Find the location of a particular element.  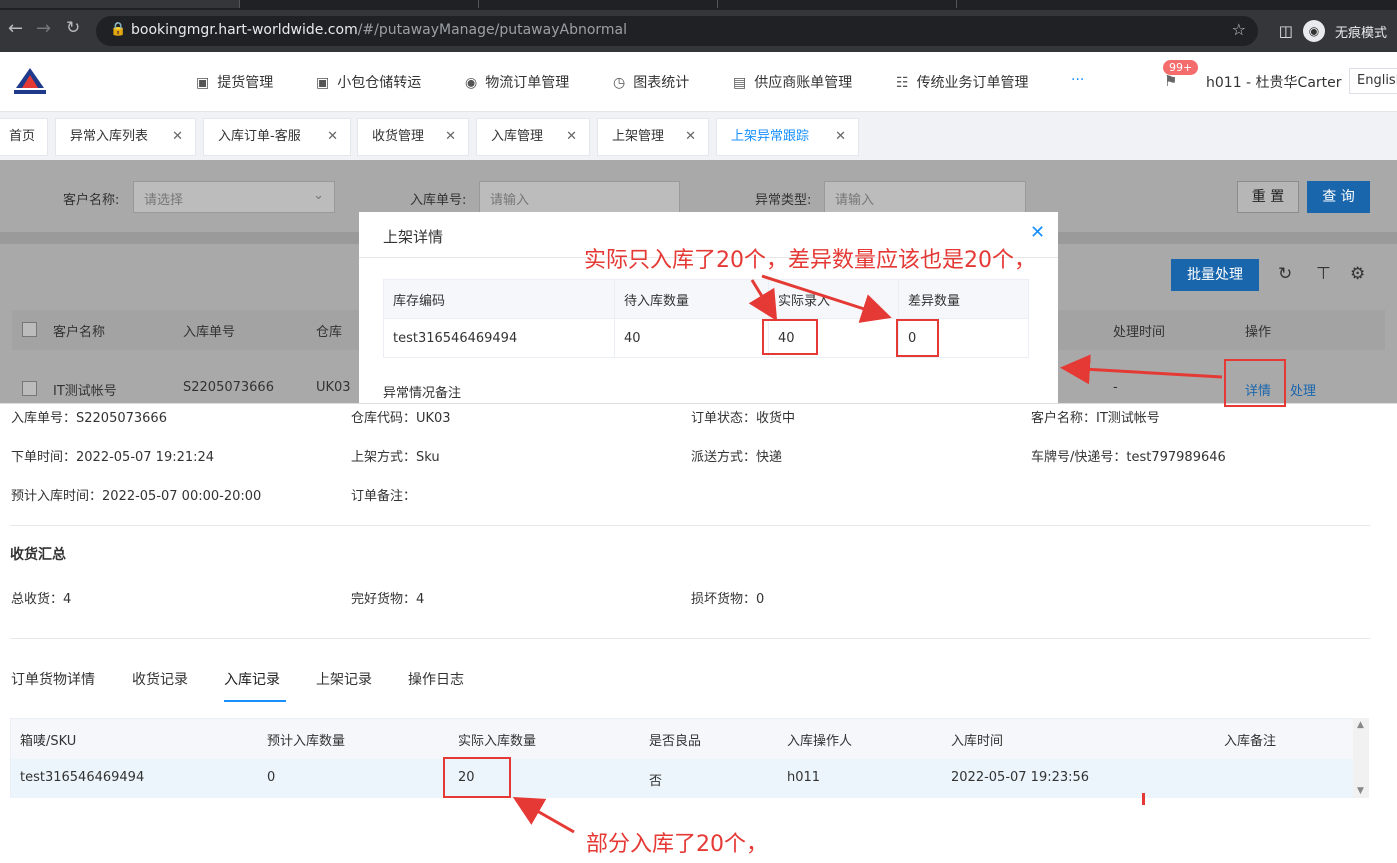

lock-icon: 🔒 is located at coordinates (118, 29).